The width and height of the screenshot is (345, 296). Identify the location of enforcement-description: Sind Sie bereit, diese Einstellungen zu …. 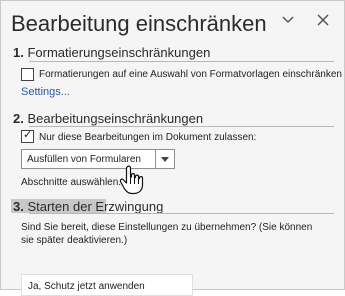
(167, 234).